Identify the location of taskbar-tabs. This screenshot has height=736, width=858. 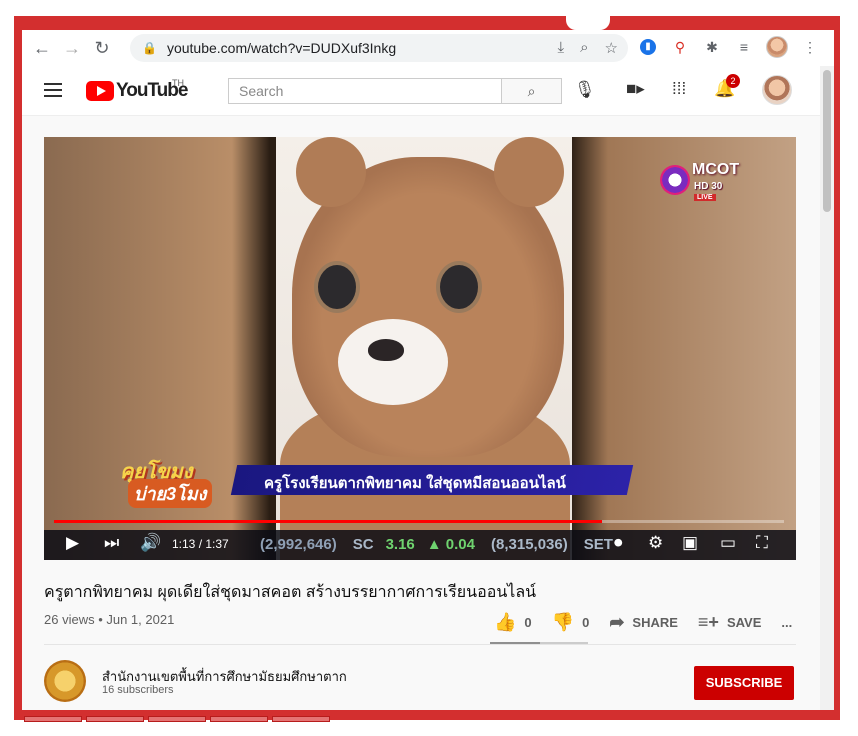
(177, 719).